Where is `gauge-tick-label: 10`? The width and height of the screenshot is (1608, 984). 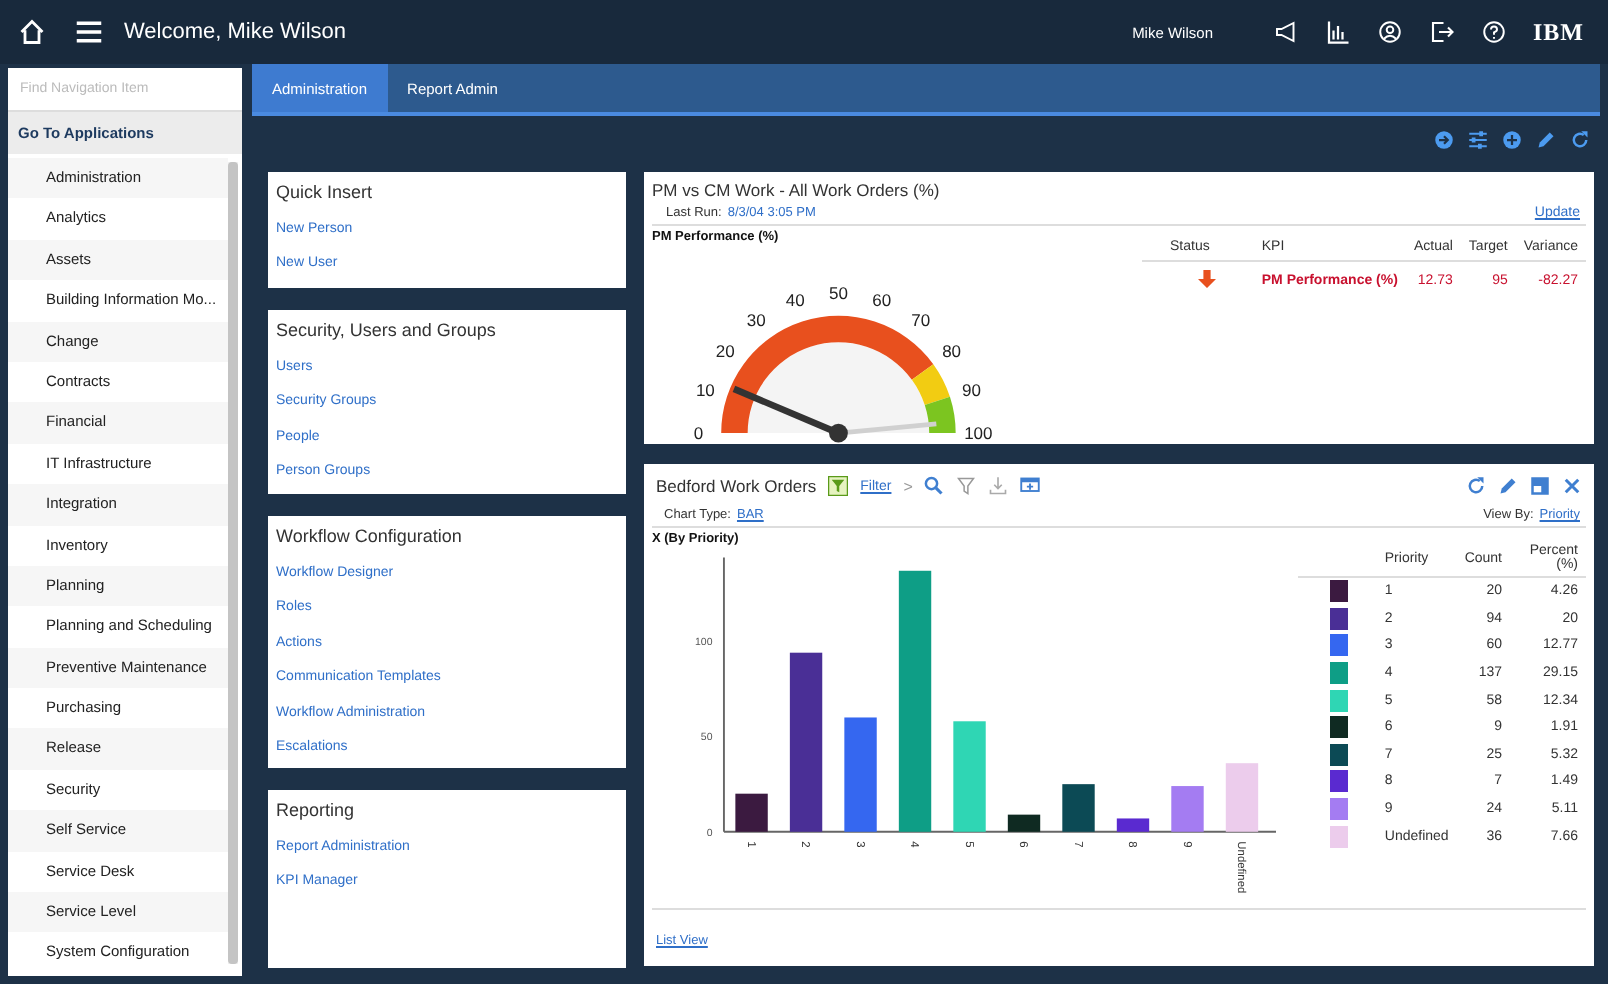
gauge-tick-label: 10 is located at coordinates (705, 389).